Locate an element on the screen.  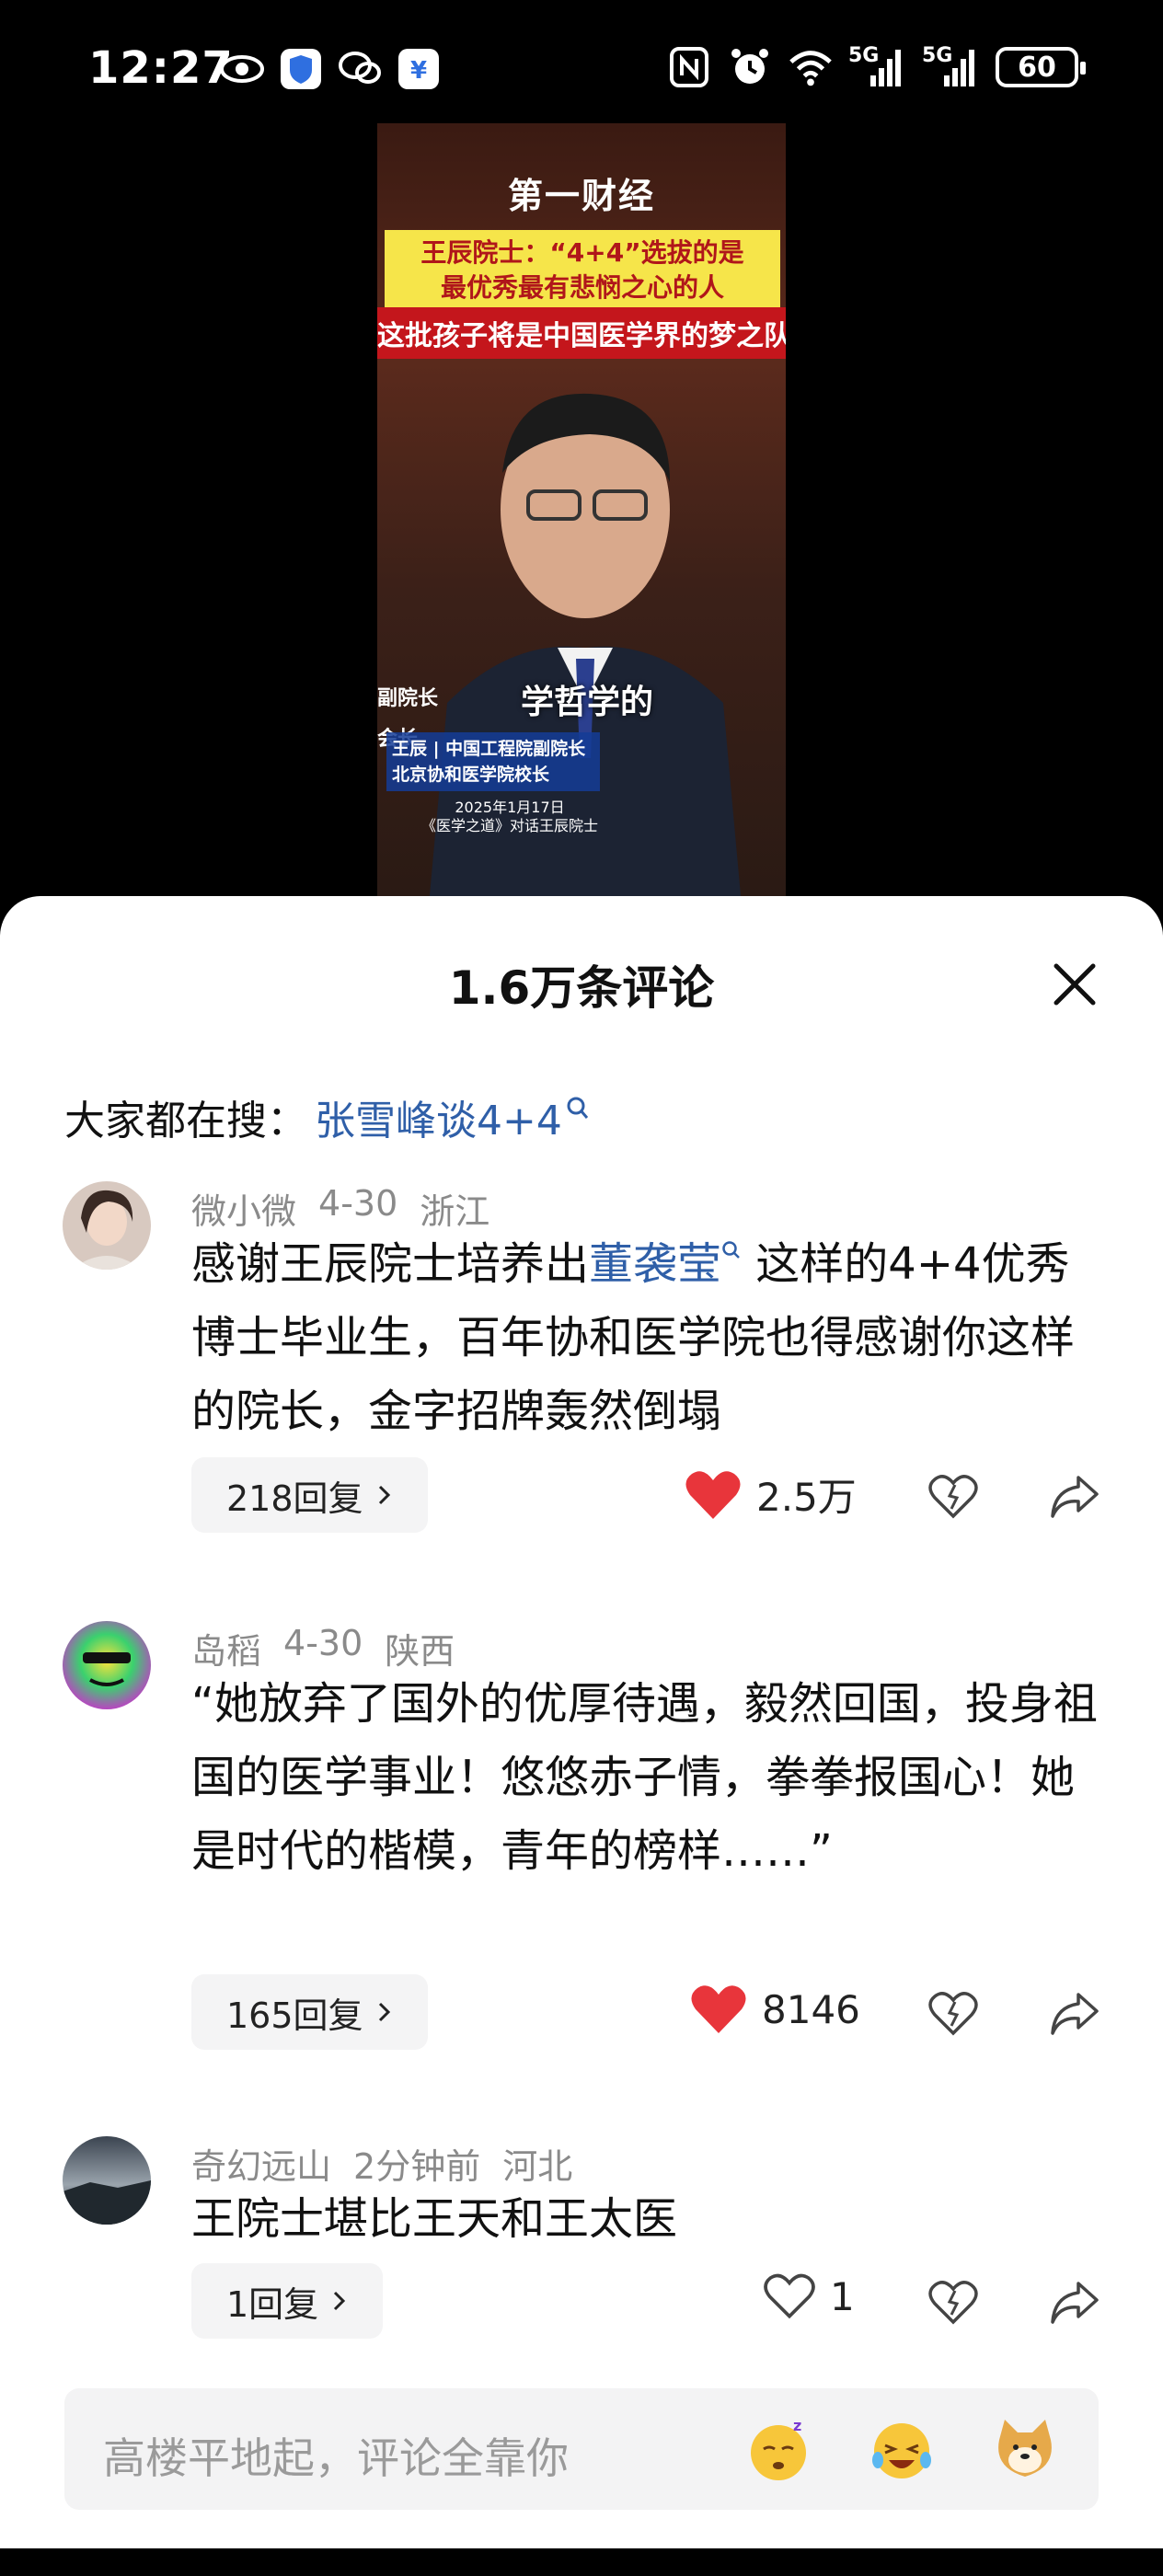
trending-search-keyword: 张雪峰谈4+4 is located at coordinates (439, 1116).